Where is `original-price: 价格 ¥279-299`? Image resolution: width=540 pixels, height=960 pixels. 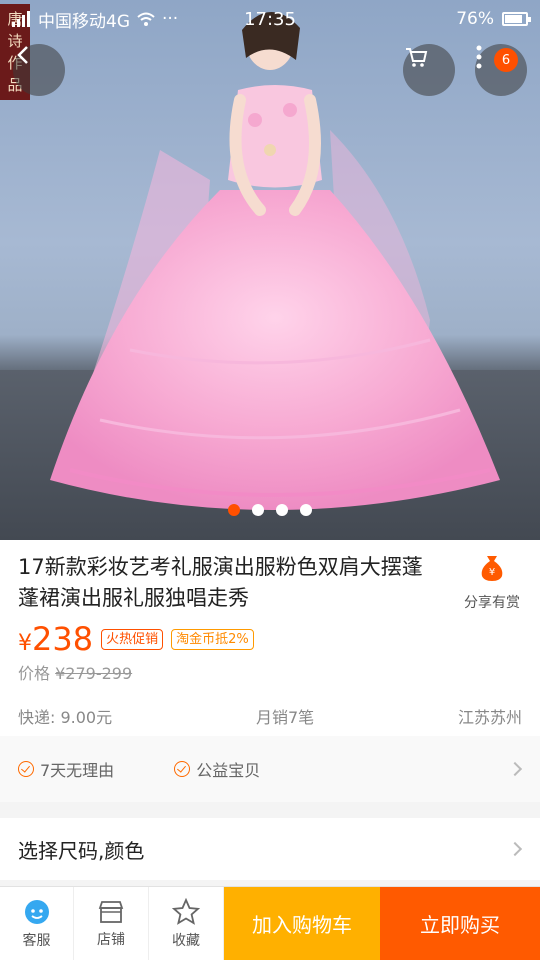 original-price: 价格 ¥279-299 is located at coordinates (75, 673).